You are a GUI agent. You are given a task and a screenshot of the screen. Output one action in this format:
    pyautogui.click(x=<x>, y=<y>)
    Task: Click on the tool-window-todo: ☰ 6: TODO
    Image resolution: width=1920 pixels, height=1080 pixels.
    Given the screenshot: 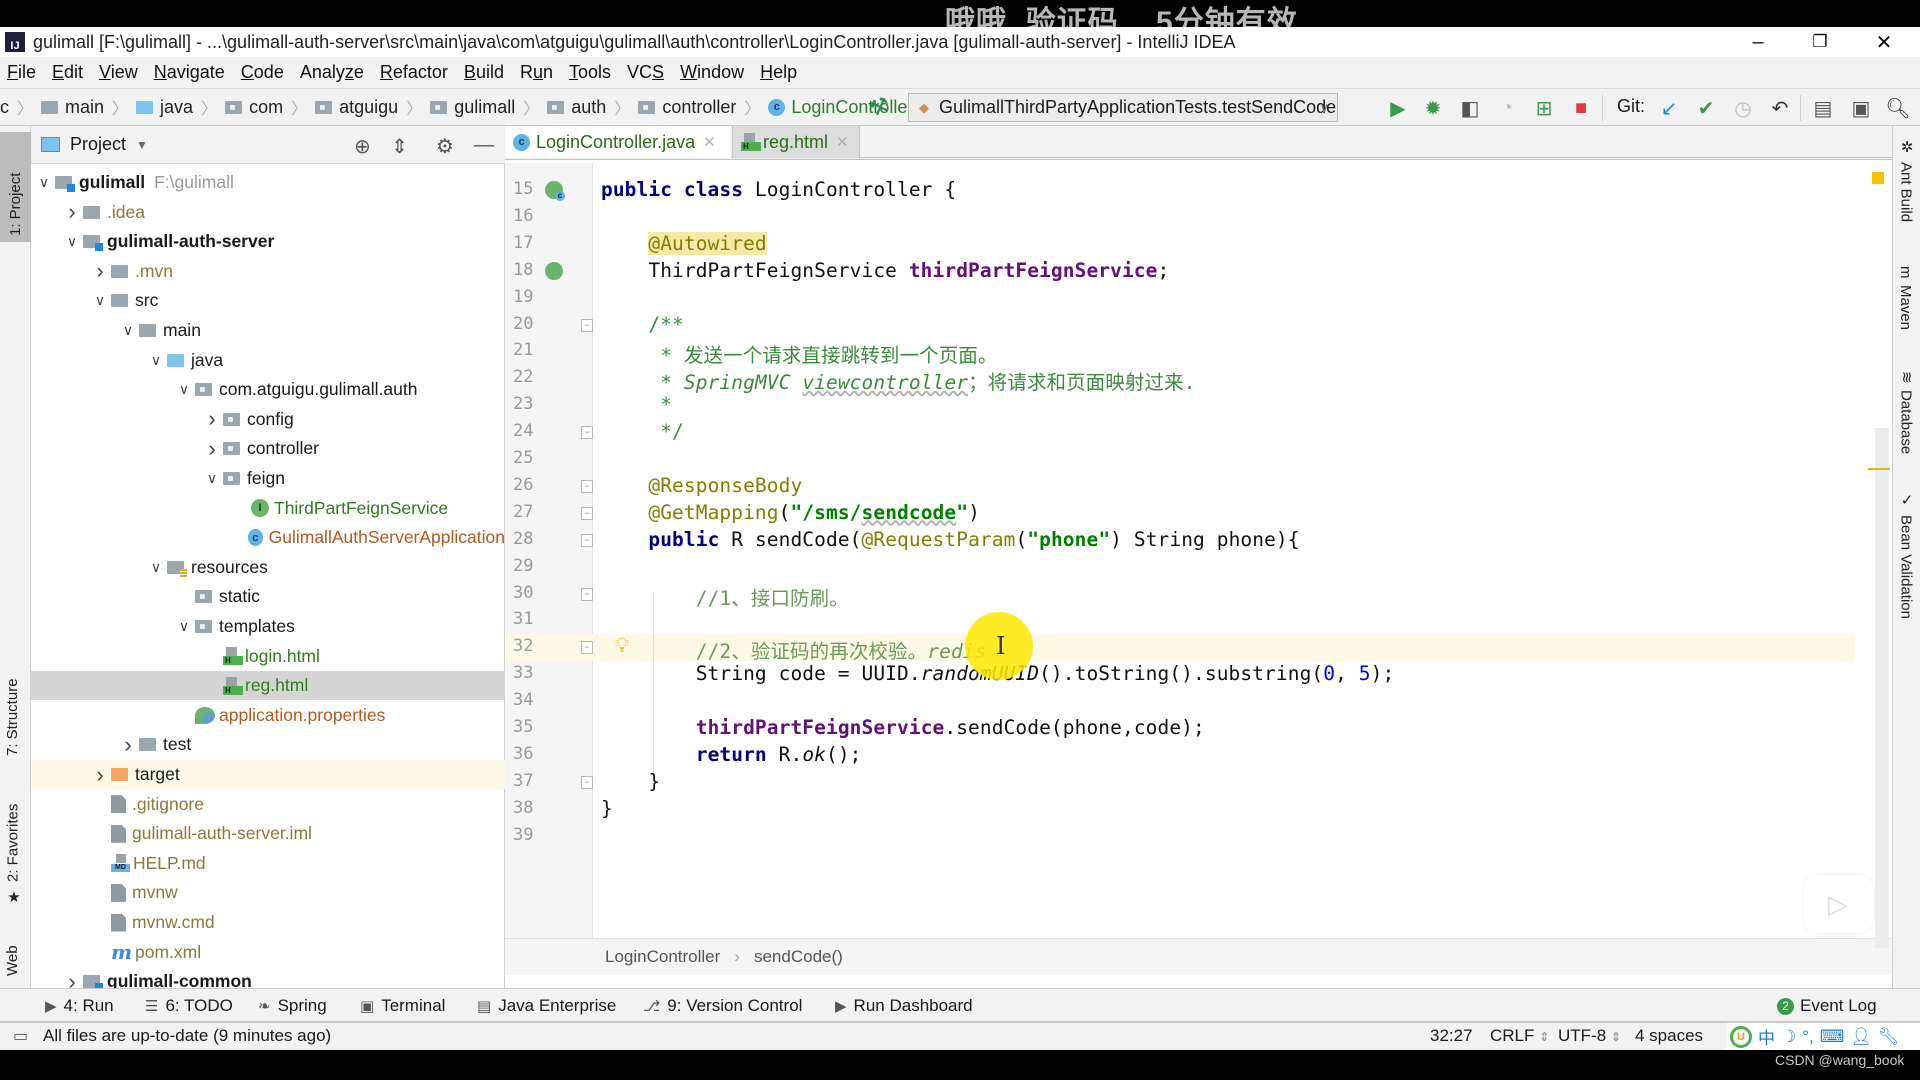 What is the action you would take?
    pyautogui.click(x=189, y=1006)
    